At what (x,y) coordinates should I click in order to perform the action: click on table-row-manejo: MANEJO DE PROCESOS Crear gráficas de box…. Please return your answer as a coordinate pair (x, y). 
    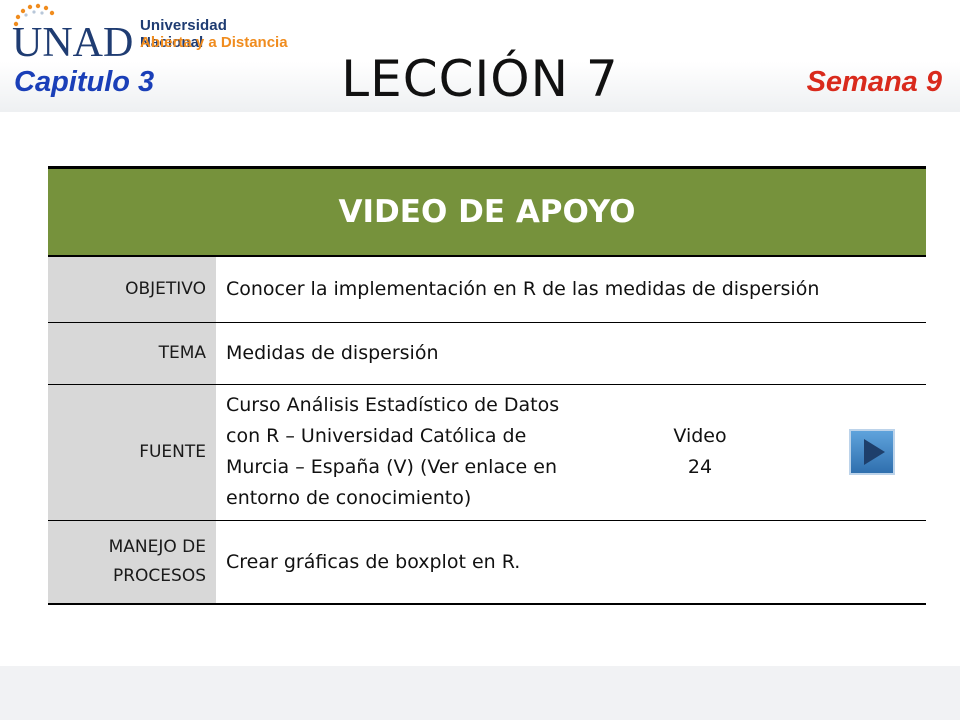
    Looking at the image, I should click on (487, 562).